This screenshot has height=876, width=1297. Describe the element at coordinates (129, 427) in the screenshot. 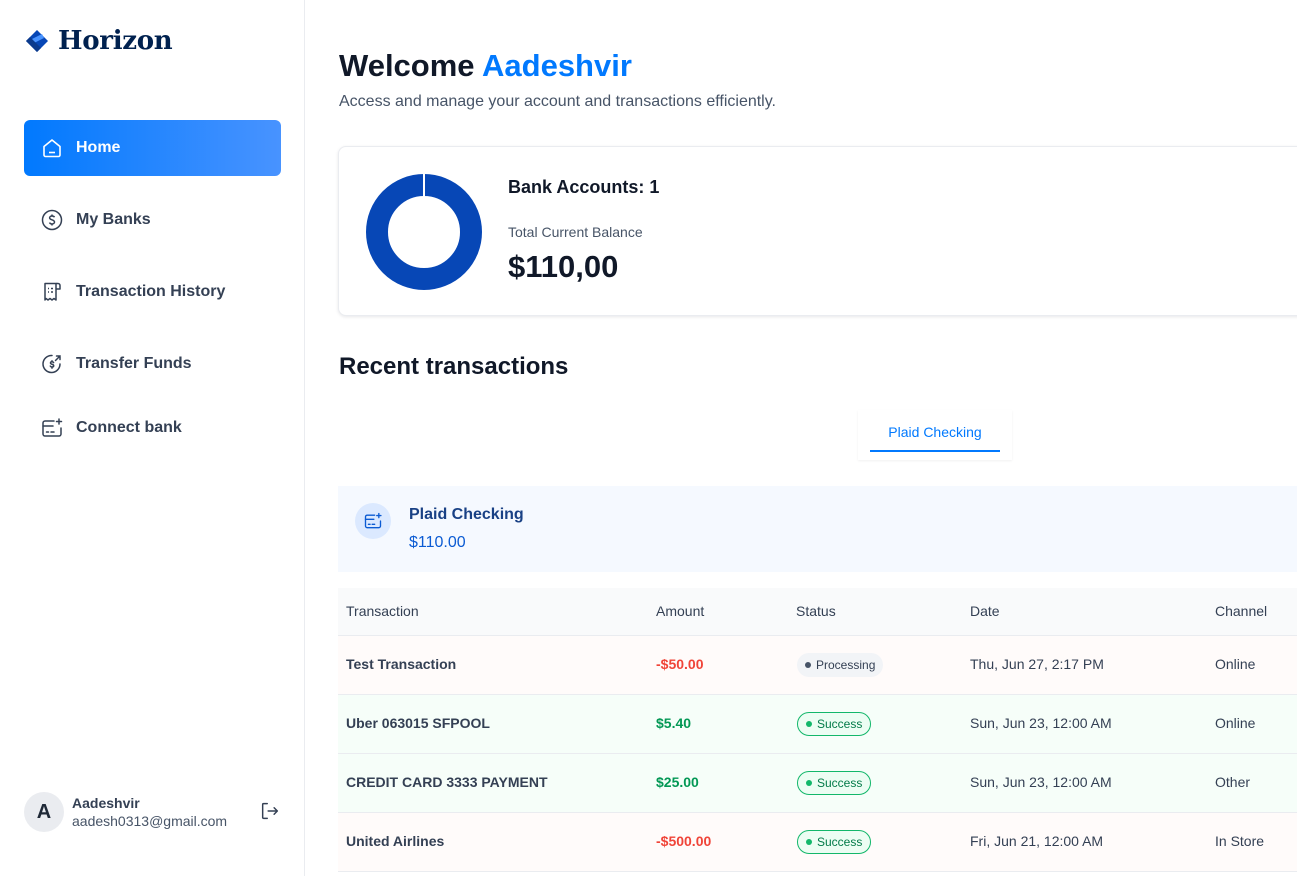

I see `sidebar-item-label: Connect bank` at that location.